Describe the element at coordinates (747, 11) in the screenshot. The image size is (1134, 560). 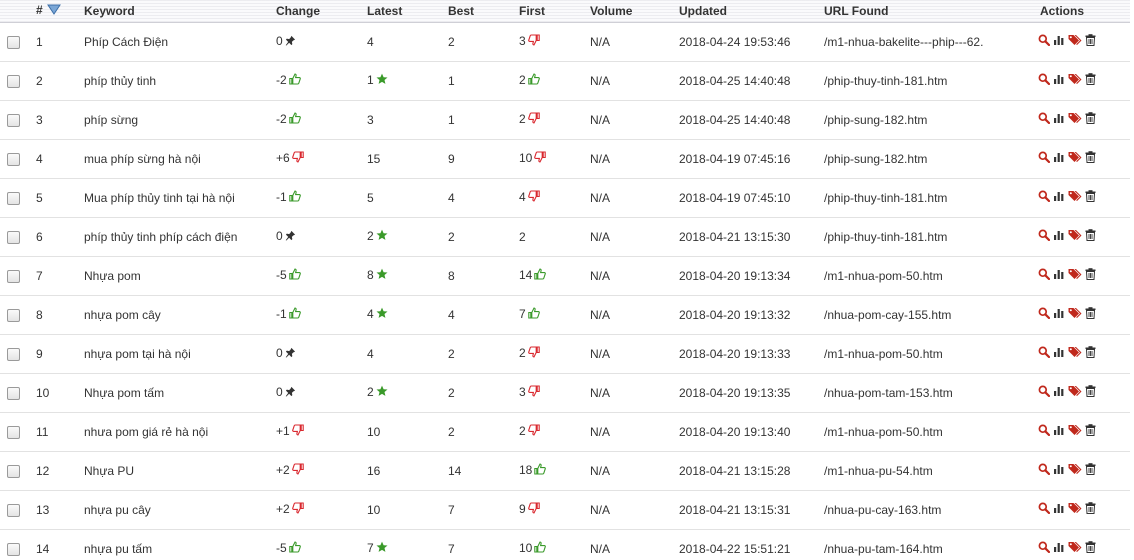
I see `header-updated: Updated` at that location.